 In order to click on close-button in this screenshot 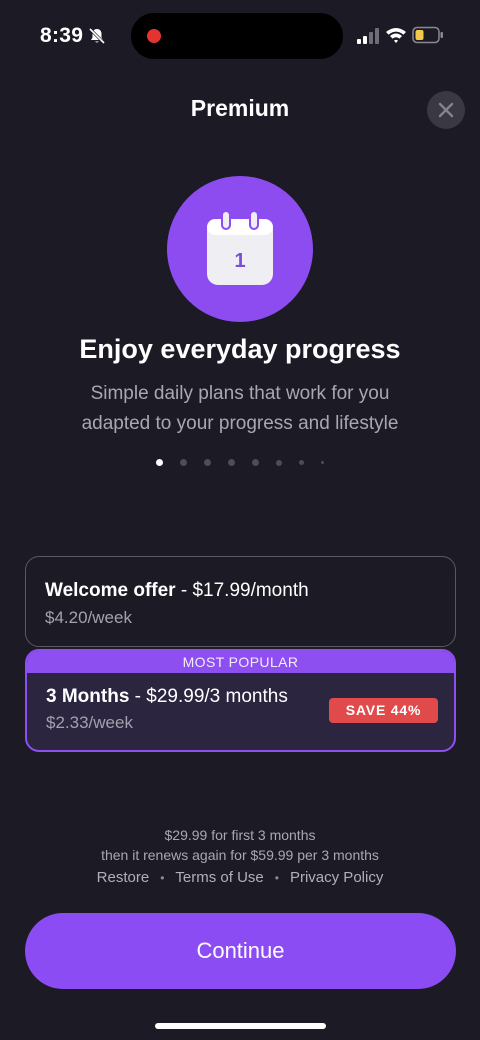, I will do `click(446, 110)`.